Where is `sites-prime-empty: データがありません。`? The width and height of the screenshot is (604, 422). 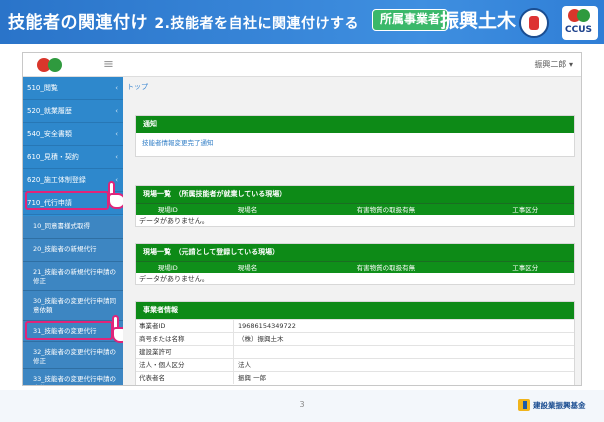 sites-prime-empty: データがありません。 is located at coordinates (174, 279).